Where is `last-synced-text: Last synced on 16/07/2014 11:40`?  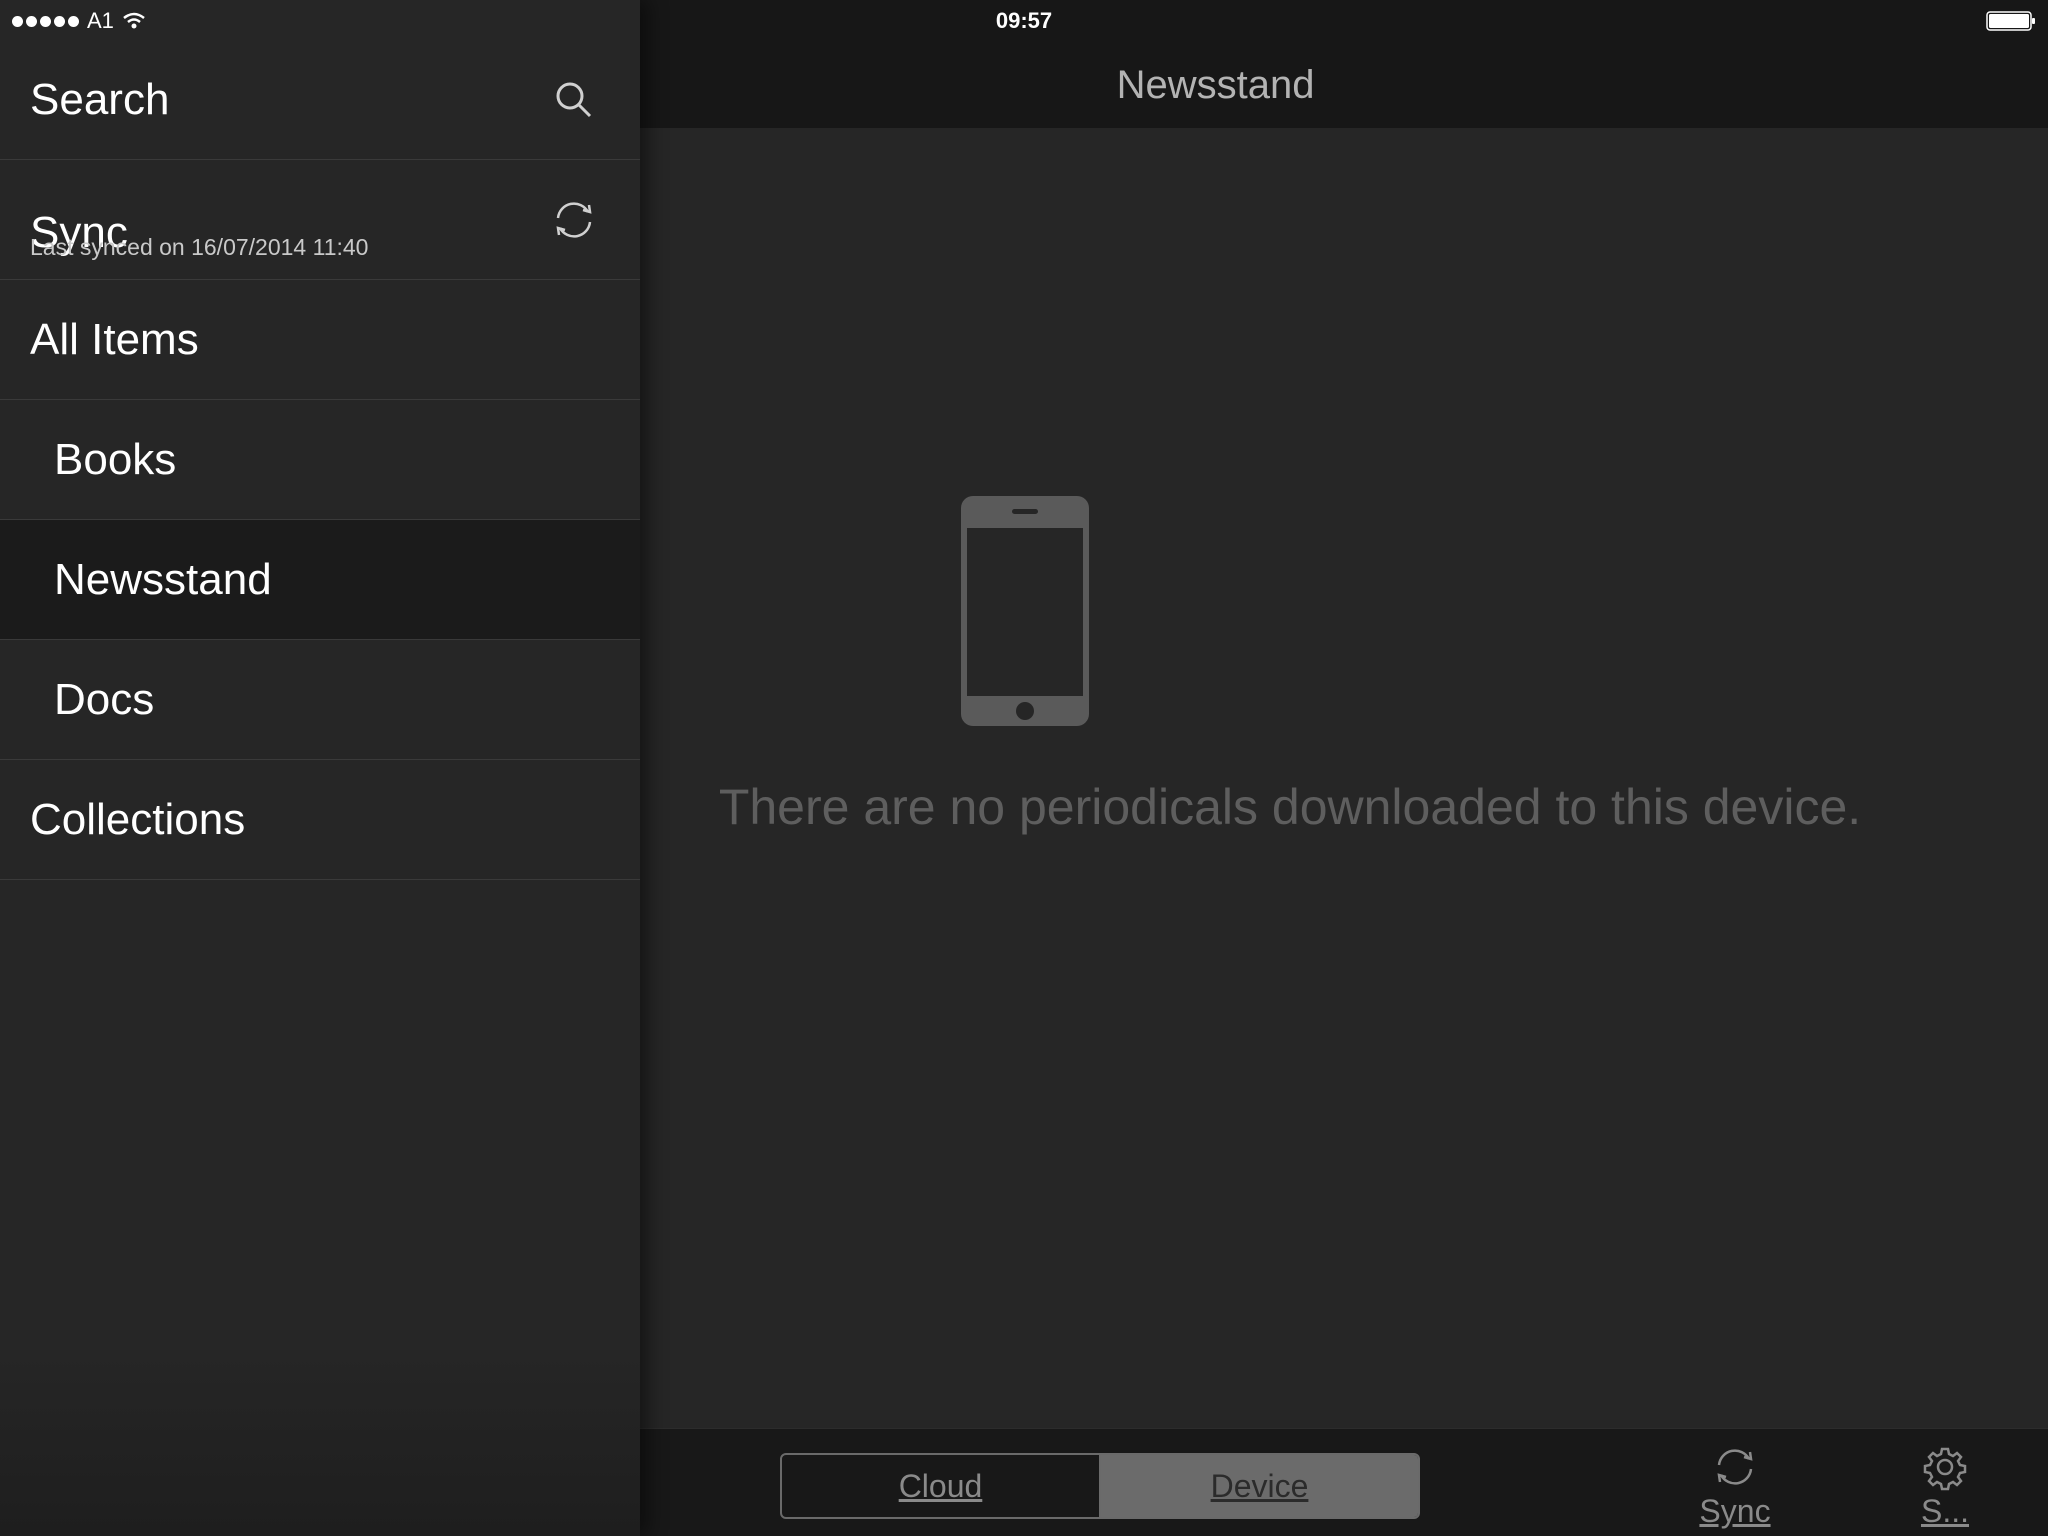
last-synced-text: Last synced on 16/07/2014 11:40 is located at coordinates (199, 247).